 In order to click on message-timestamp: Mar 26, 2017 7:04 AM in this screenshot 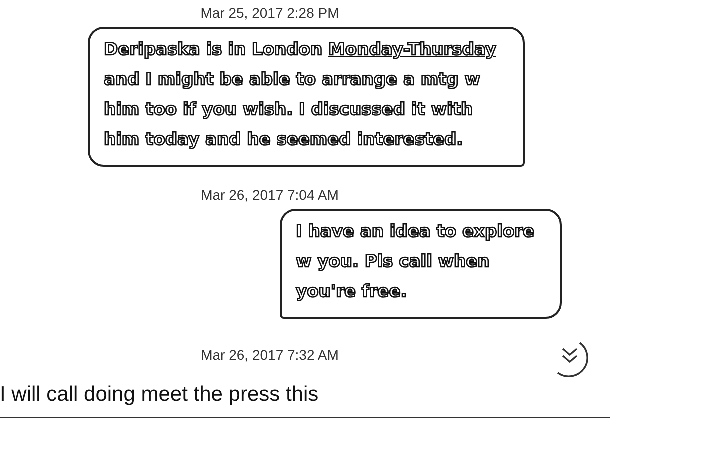, I will do `click(270, 195)`.